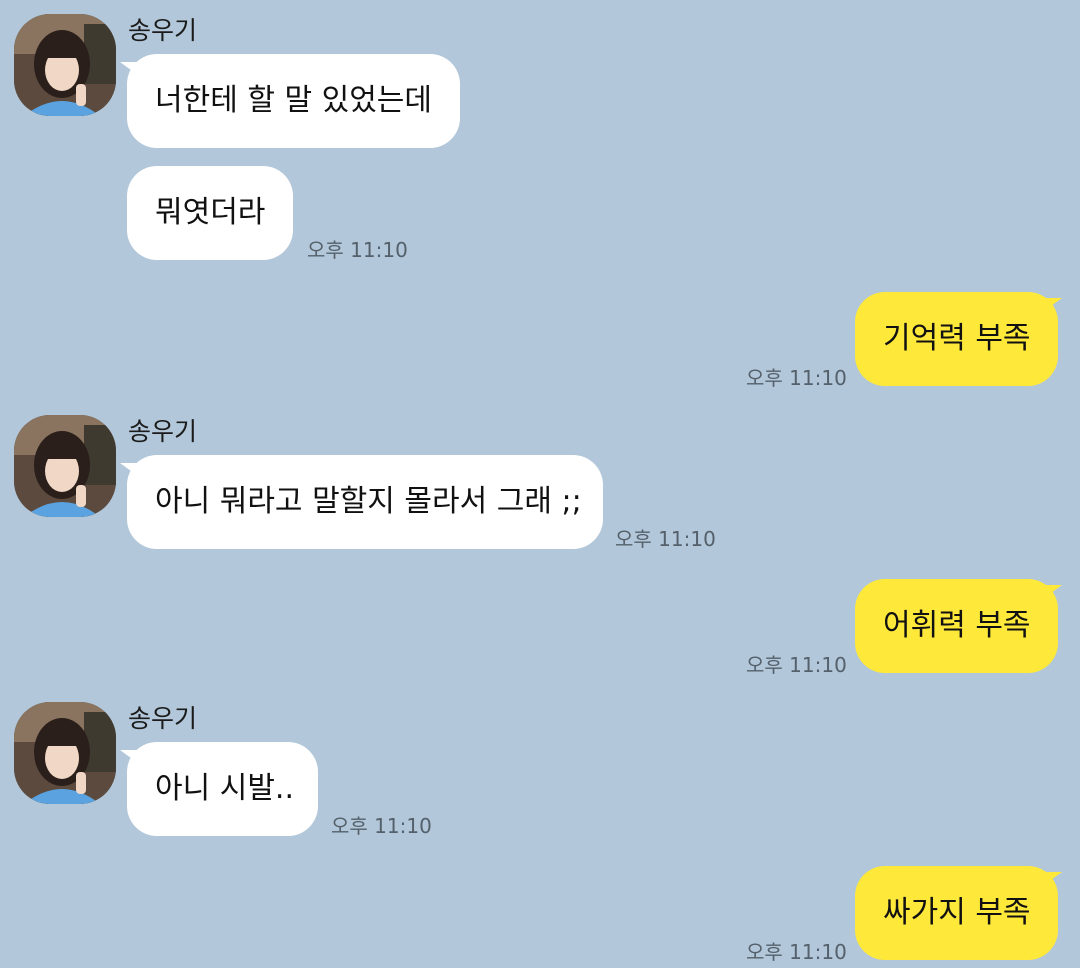 The height and width of the screenshot is (968, 1080). I want to click on message-bubble: 뭐엿더라, so click(210, 213).